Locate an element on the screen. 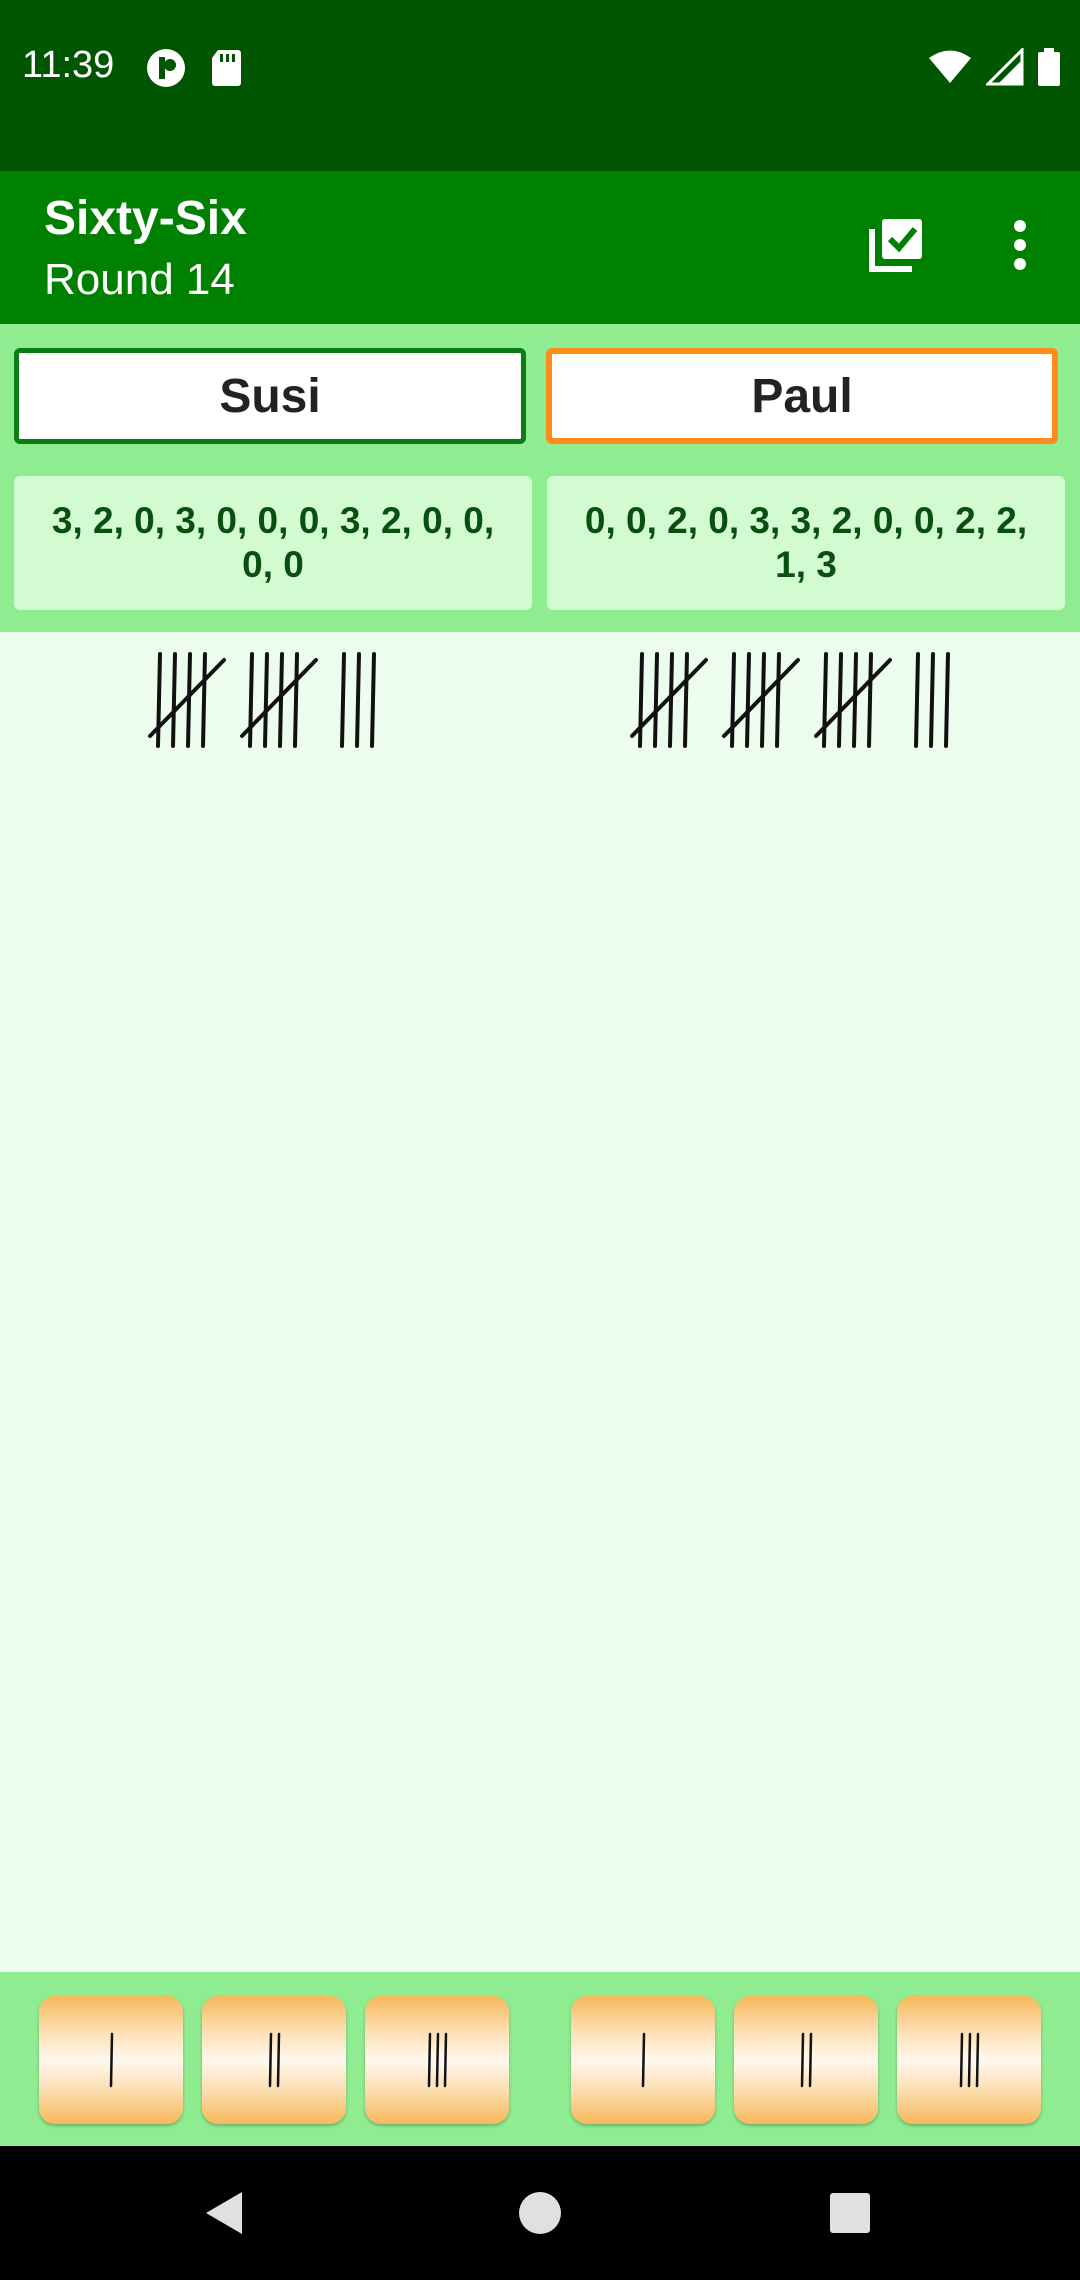 Image resolution: width=1080 pixels, height=2280 pixels. add-points-bar is located at coordinates (540, 2059).